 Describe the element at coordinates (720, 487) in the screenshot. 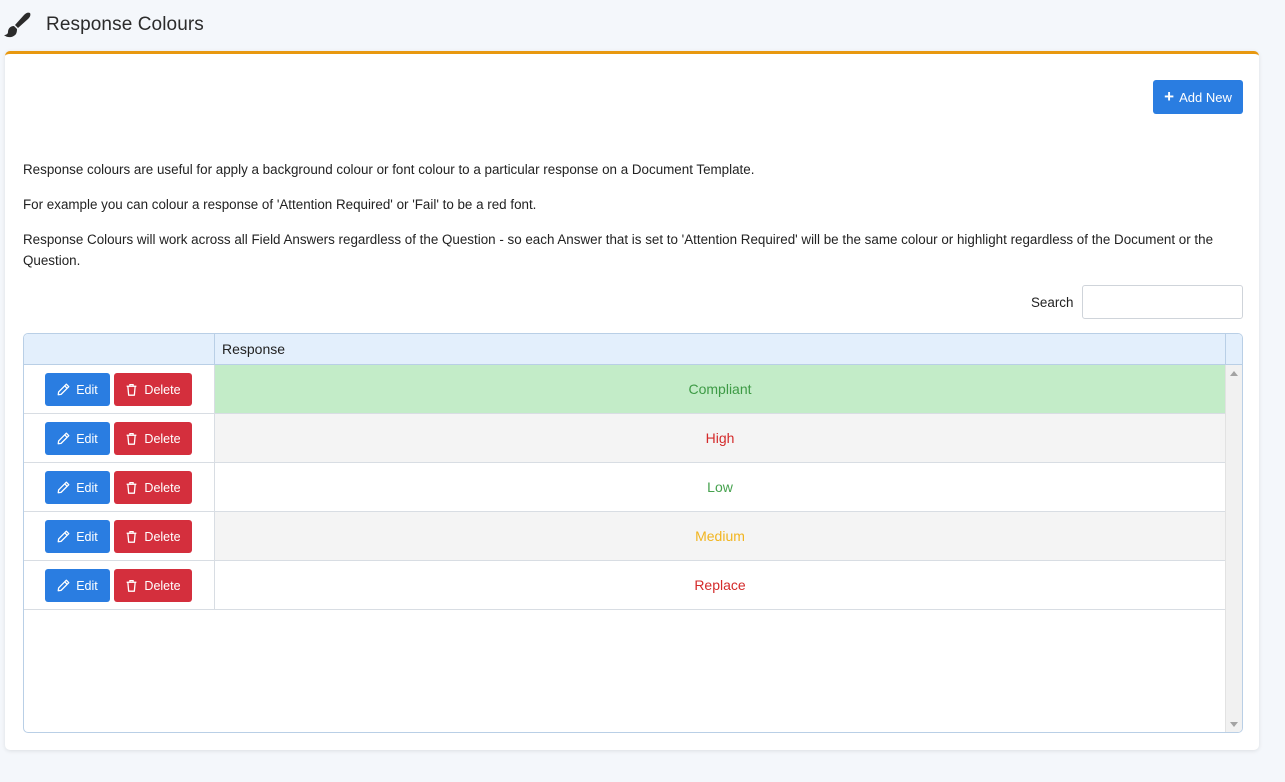

I see `response-cell: Low` at that location.